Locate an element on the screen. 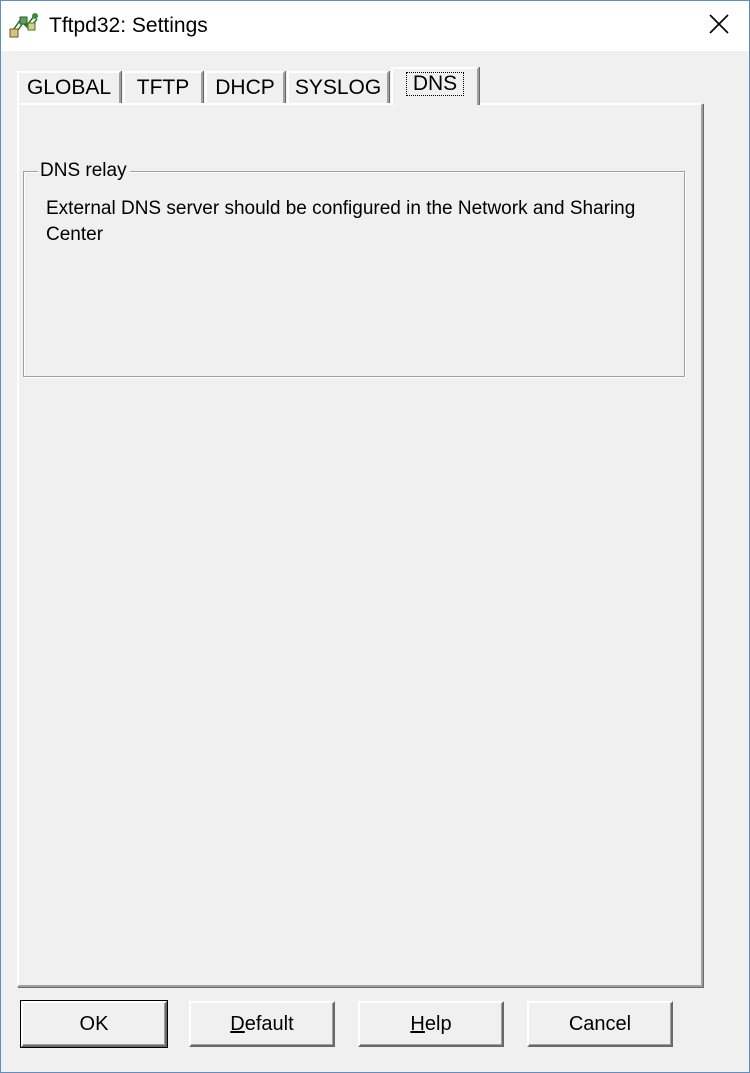 The width and height of the screenshot is (750, 1073). help-button-mnemonic: H is located at coordinates (417, 1024).